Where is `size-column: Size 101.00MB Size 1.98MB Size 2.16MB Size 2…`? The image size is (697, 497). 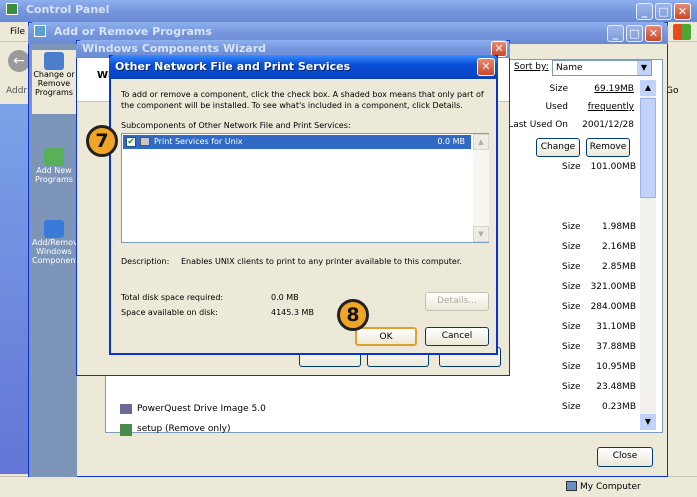 size-column: Size 101.00MB Size 1.98MB Size 2.16MB Size 2… is located at coordinates (599, 302).